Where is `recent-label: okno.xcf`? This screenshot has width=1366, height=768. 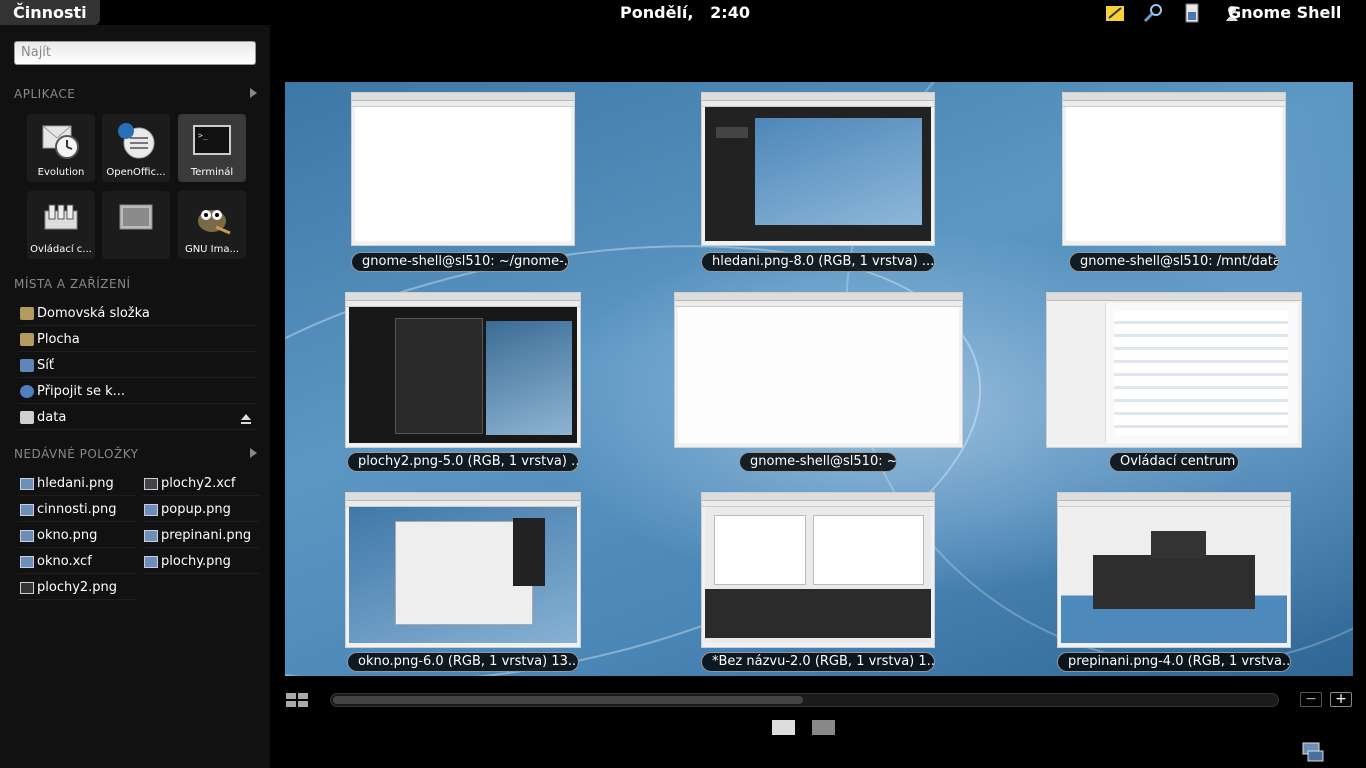
recent-label: okno.xcf is located at coordinates (64, 561).